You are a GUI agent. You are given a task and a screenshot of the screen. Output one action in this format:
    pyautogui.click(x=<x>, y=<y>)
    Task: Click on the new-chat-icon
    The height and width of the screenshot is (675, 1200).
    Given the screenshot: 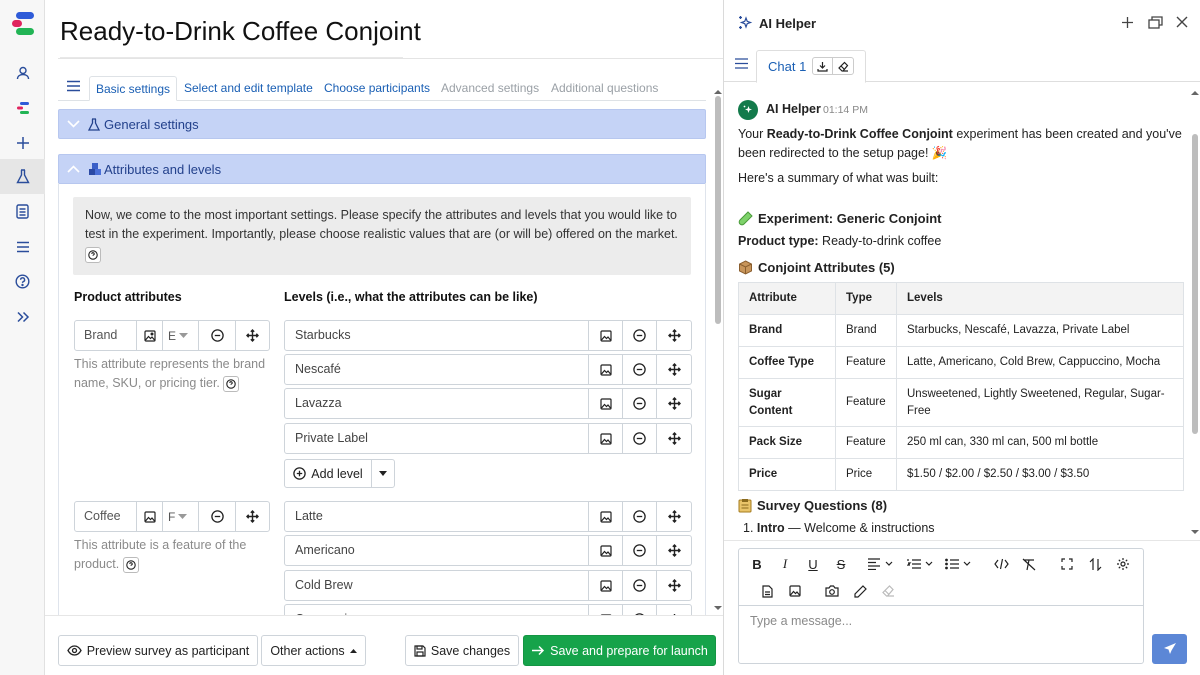 What is the action you would take?
    pyautogui.click(x=1127, y=22)
    